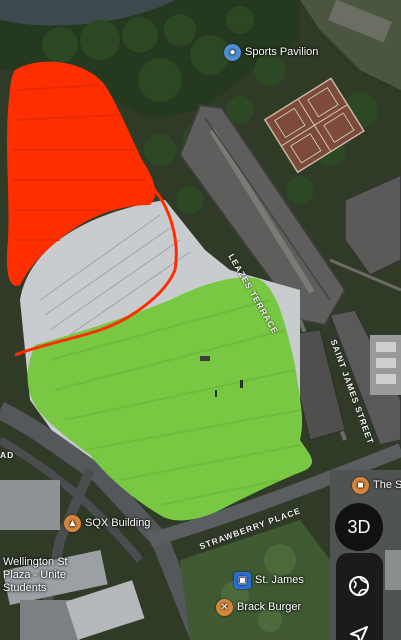 The height and width of the screenshot is (640, 401). I want to click on 3d-button-label: 3D, so click(359, 526).